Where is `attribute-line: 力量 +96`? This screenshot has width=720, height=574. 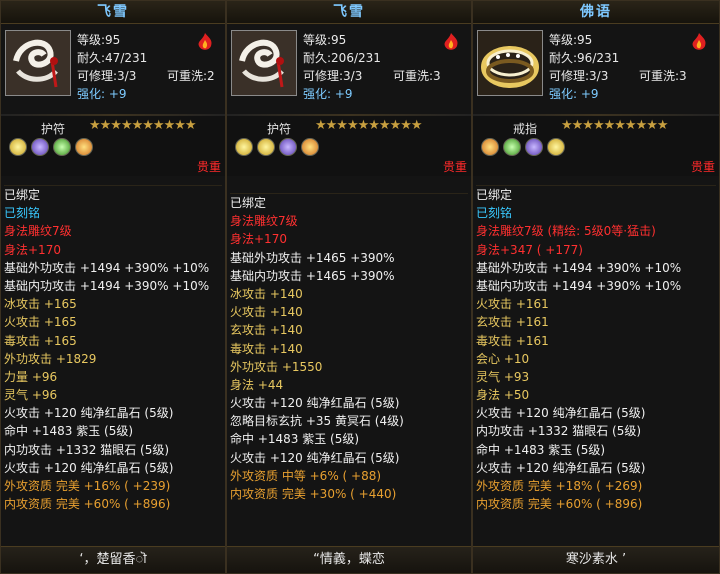
attribute-line: 力量 +96 is located at coordinates (31, 376).